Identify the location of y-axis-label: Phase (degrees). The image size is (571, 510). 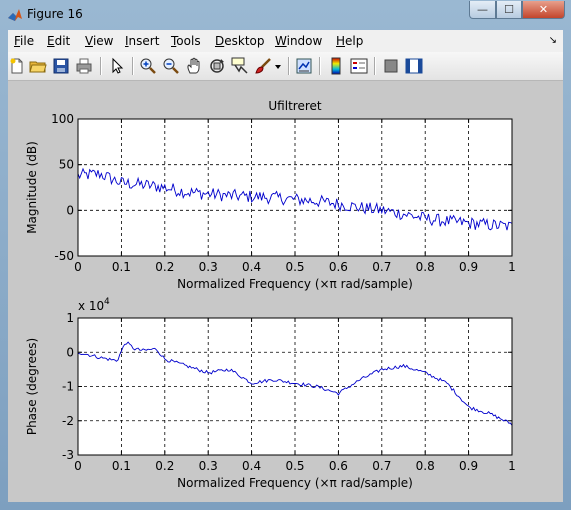
(32, 386).